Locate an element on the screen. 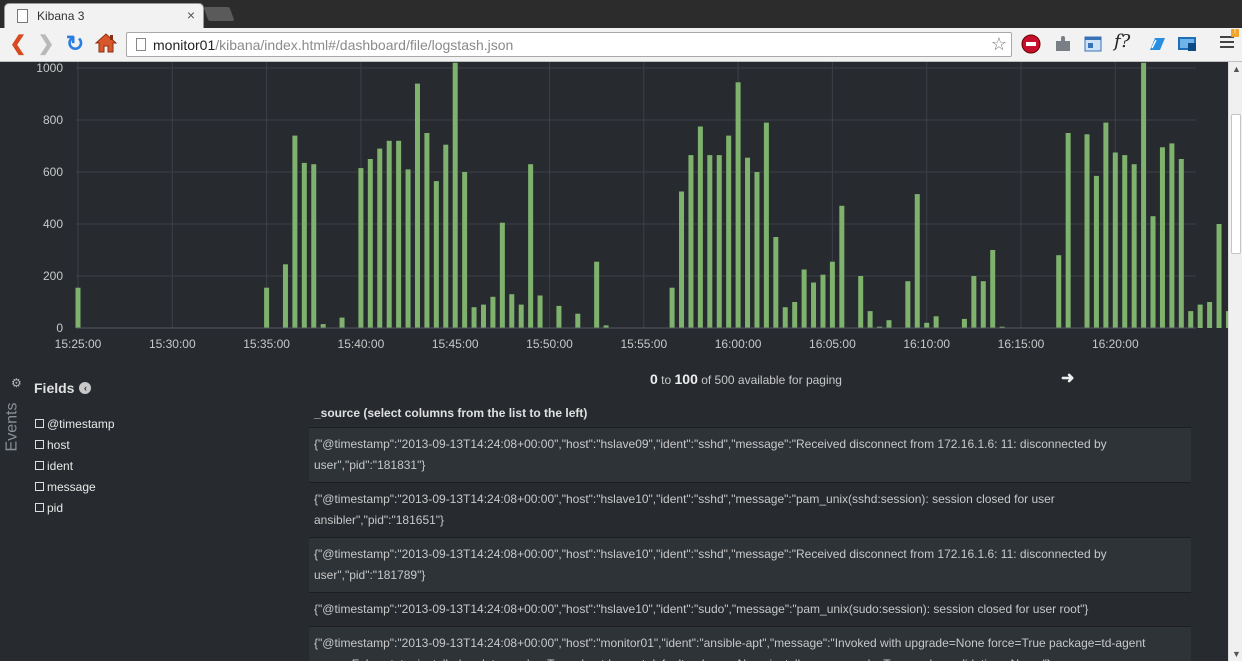 This screenshot has height=661, width=1242. y-tick-label: 0 is located at coordinates (59, 328).